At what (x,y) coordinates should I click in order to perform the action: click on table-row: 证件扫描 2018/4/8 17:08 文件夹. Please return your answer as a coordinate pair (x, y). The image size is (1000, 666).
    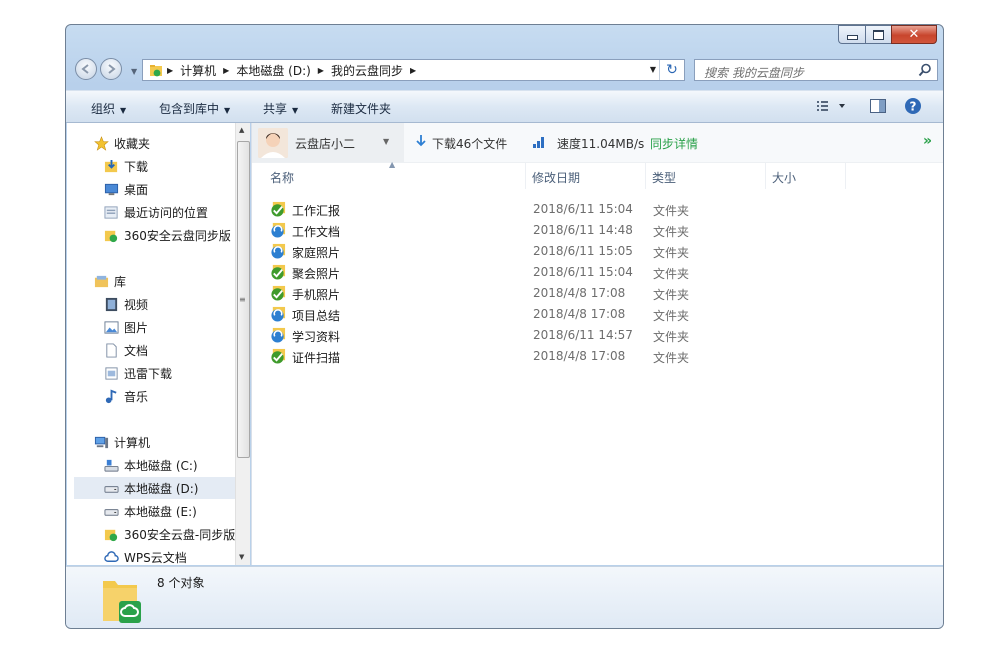
    Looking at the image, I should click on (596, 356).